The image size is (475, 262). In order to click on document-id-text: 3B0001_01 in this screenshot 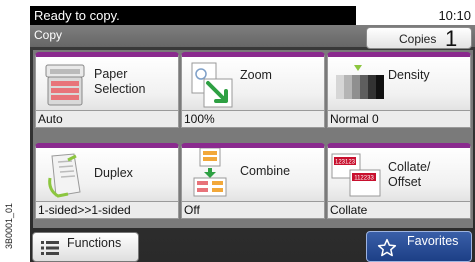, I will do `click(9, 226)`.